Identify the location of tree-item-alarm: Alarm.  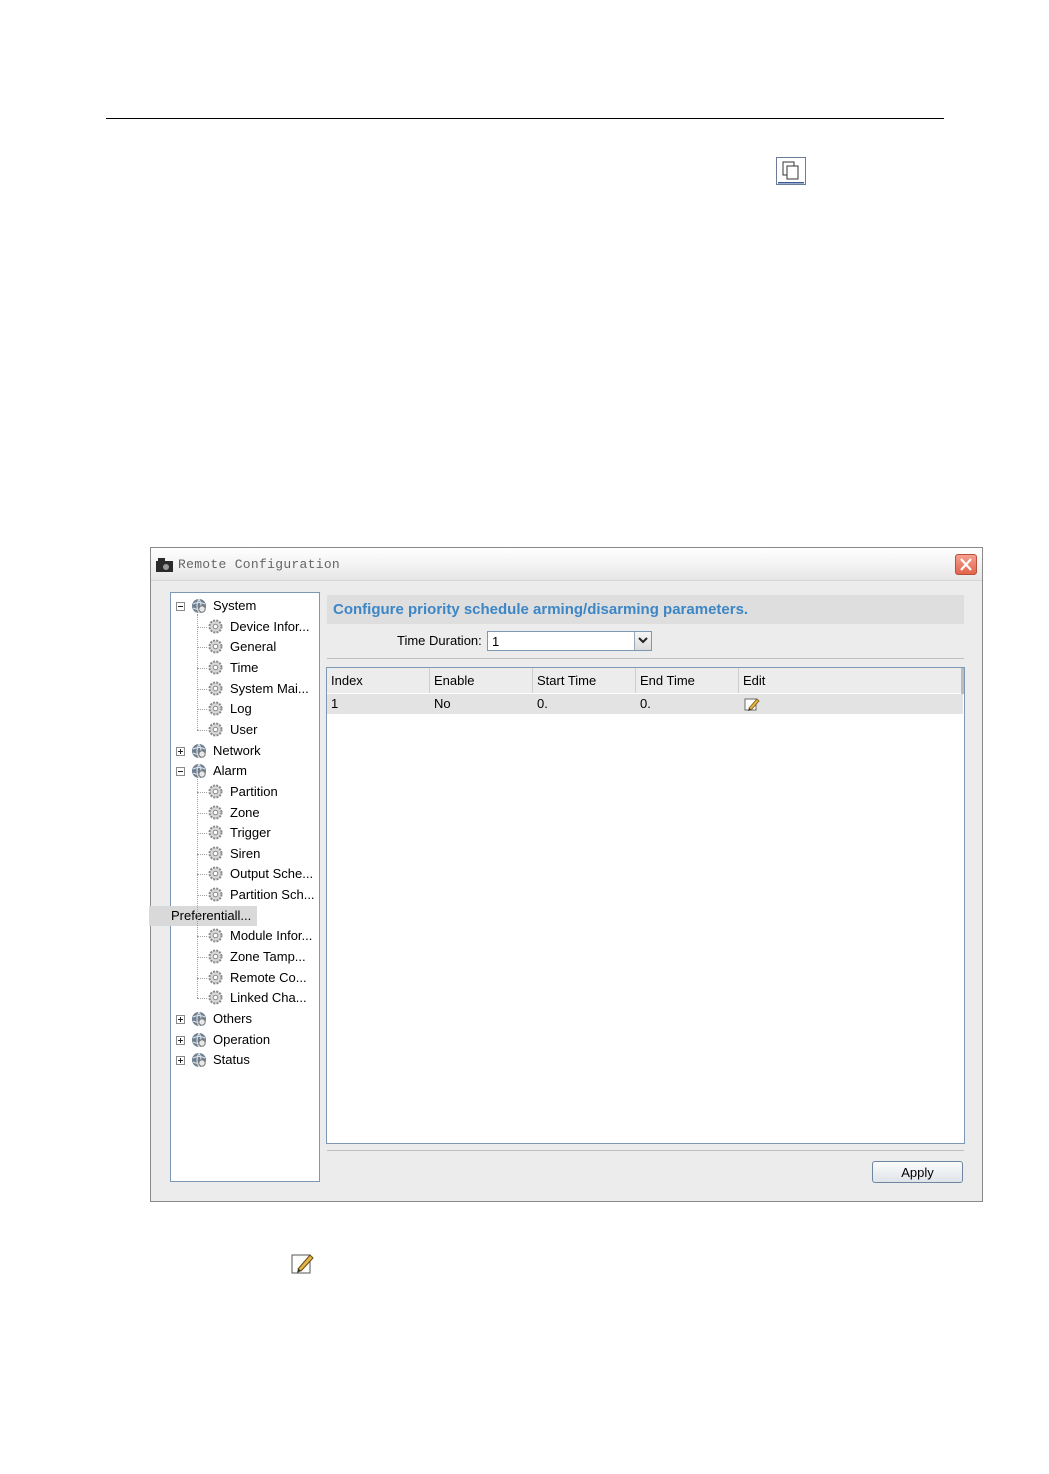
(244, 771).